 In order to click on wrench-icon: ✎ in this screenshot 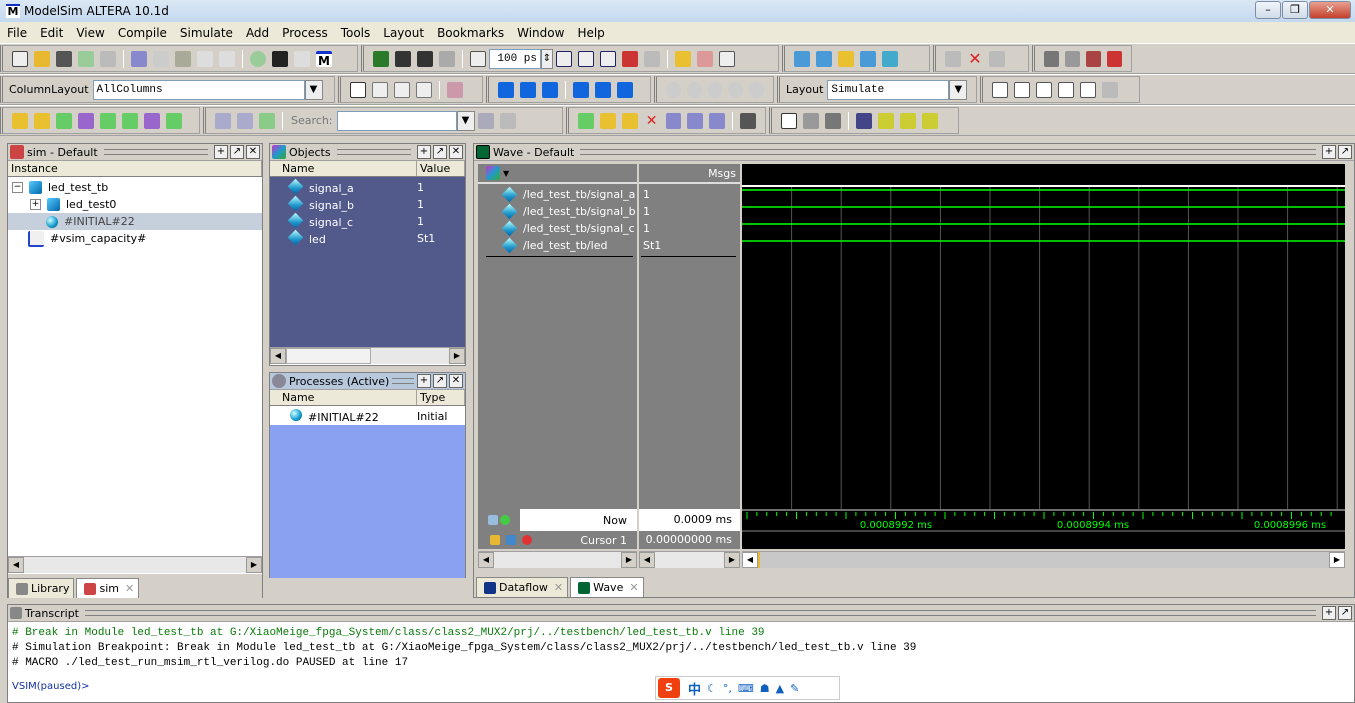, I will do `click(794, 688)`.